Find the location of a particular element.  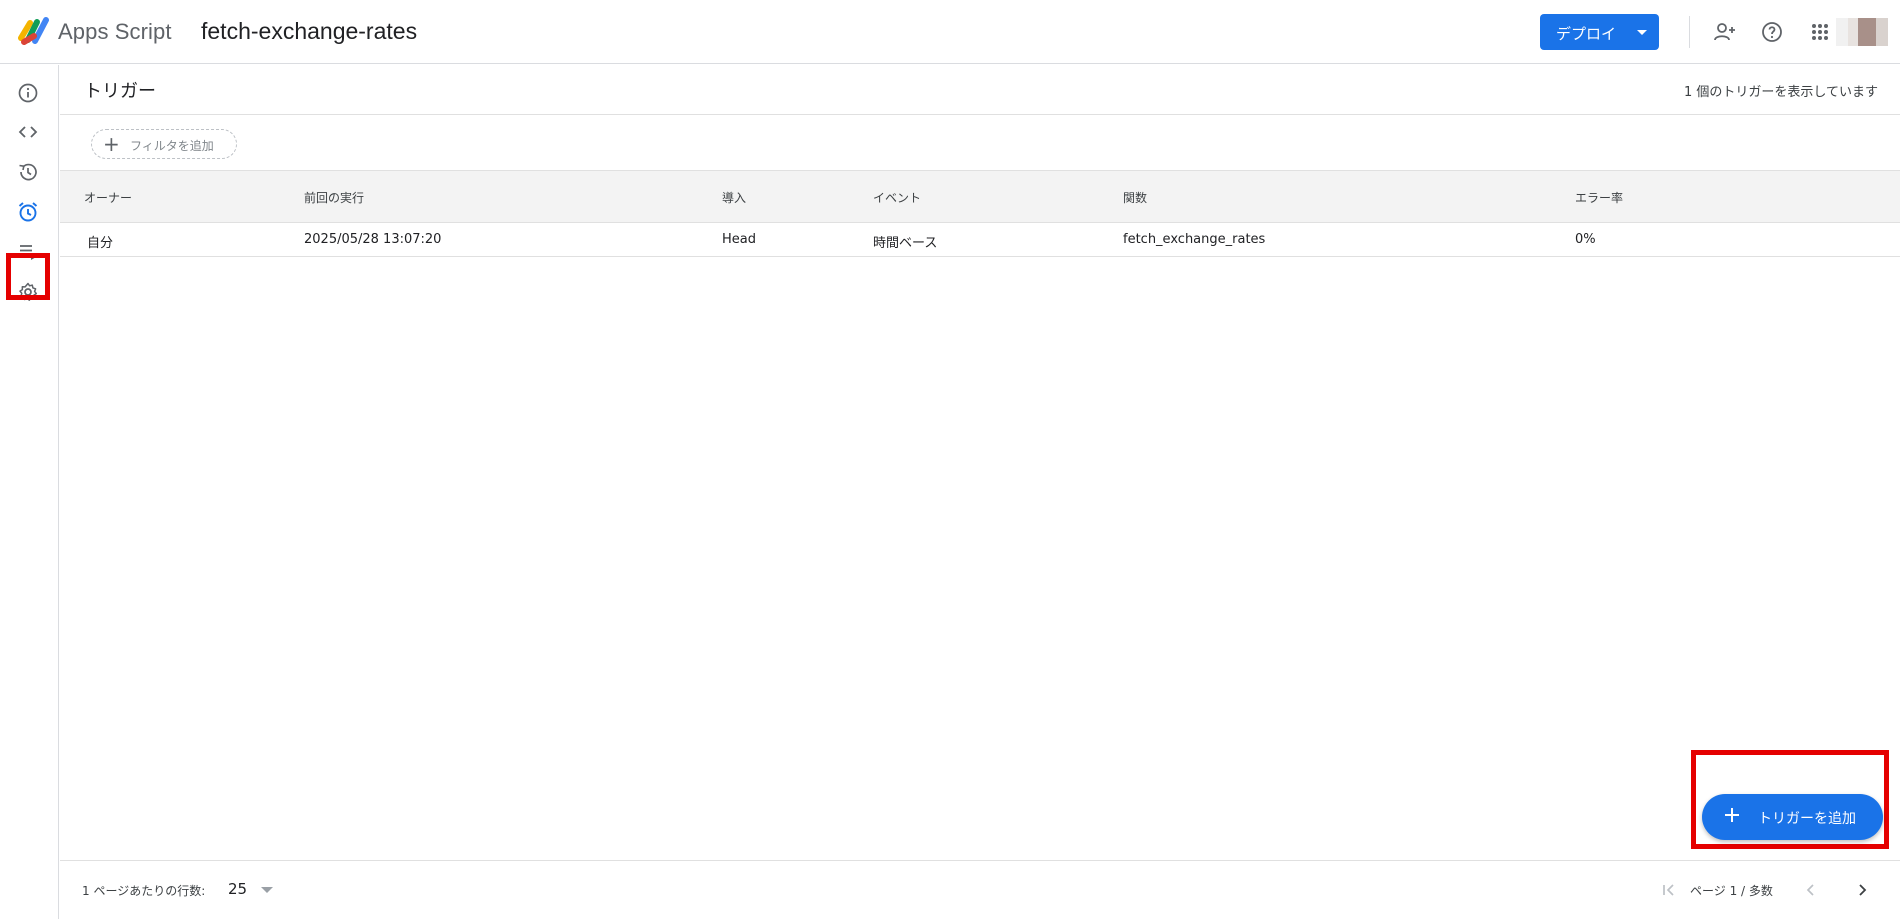

plus-icon is located at coordinates (1732, 815).